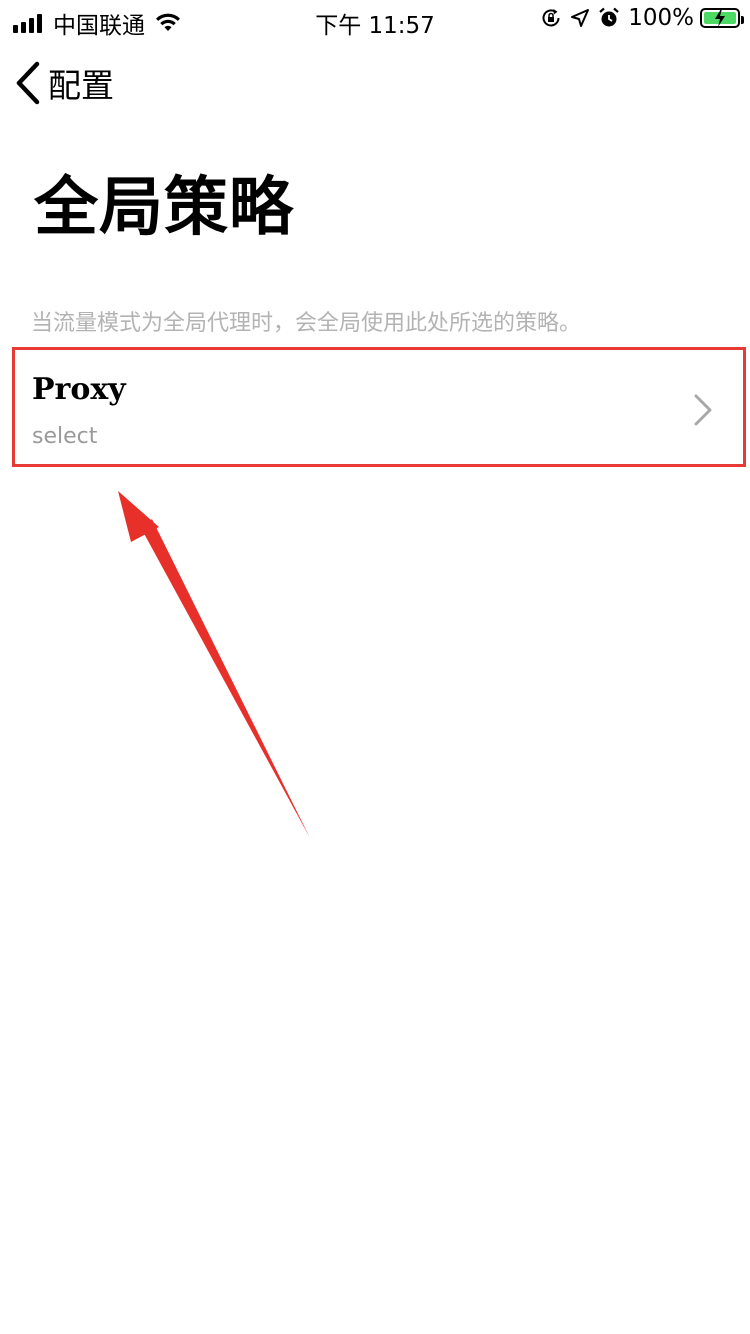  What do you see at coordinates (722, 18) in the screenshot?
I see `battery-charging-icon` at bounding box center [722, 18].